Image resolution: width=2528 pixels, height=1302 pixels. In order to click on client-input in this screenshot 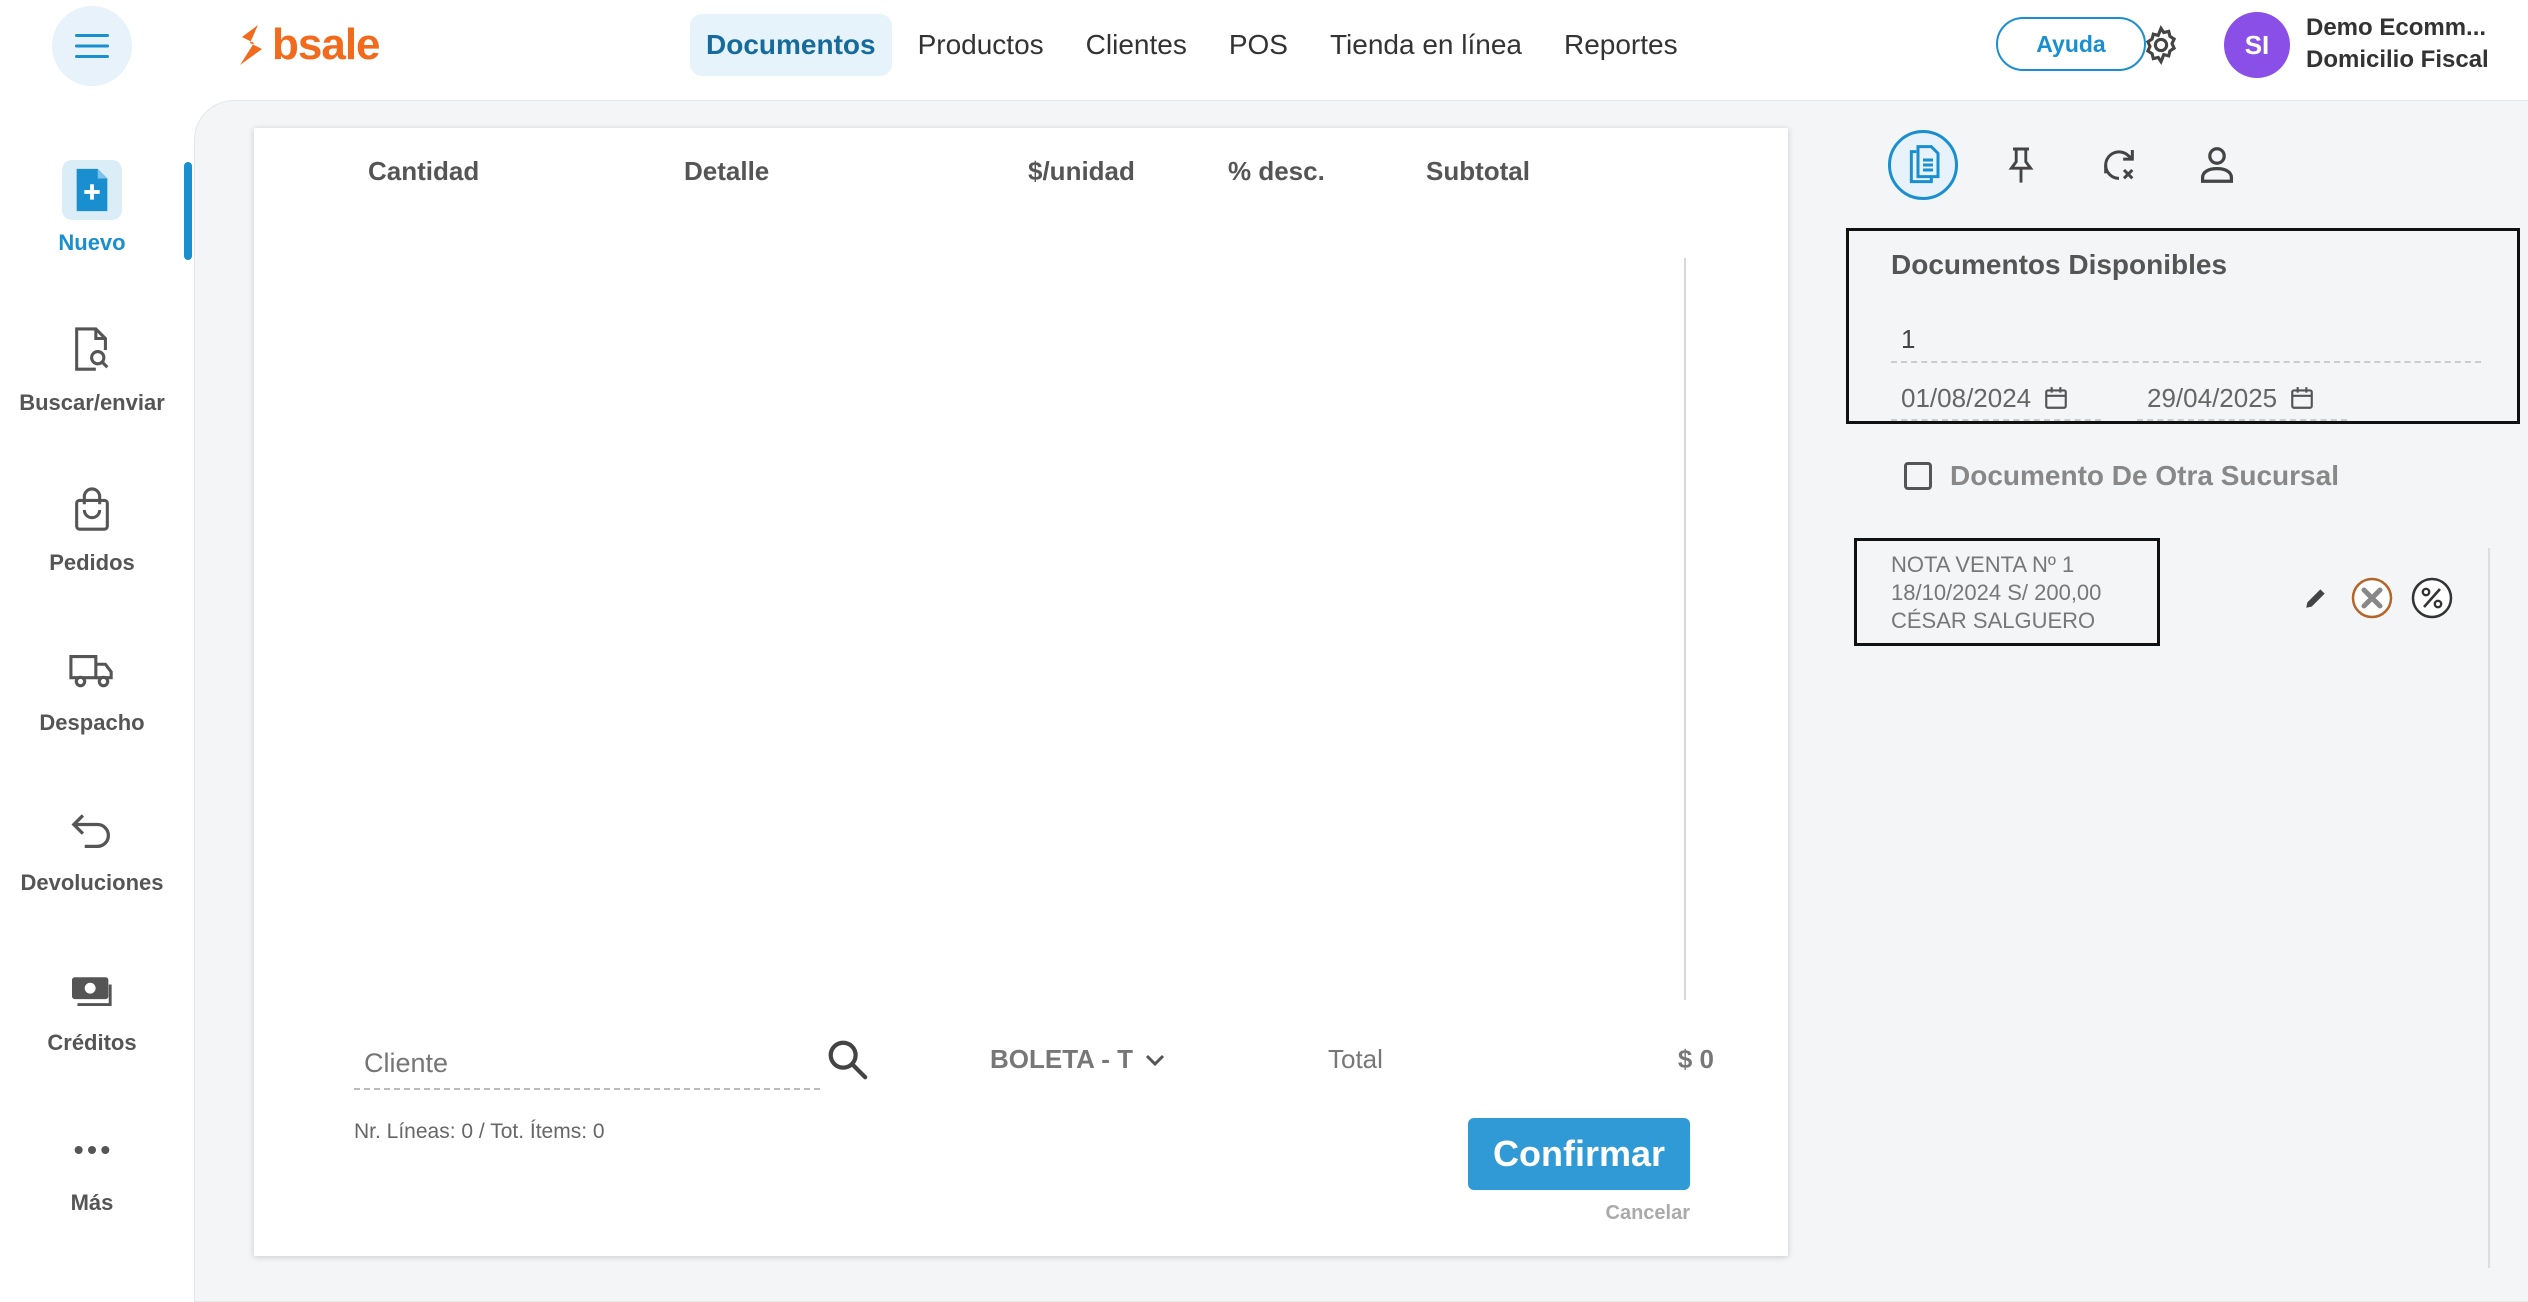, I will do `click(587, 1063)`.